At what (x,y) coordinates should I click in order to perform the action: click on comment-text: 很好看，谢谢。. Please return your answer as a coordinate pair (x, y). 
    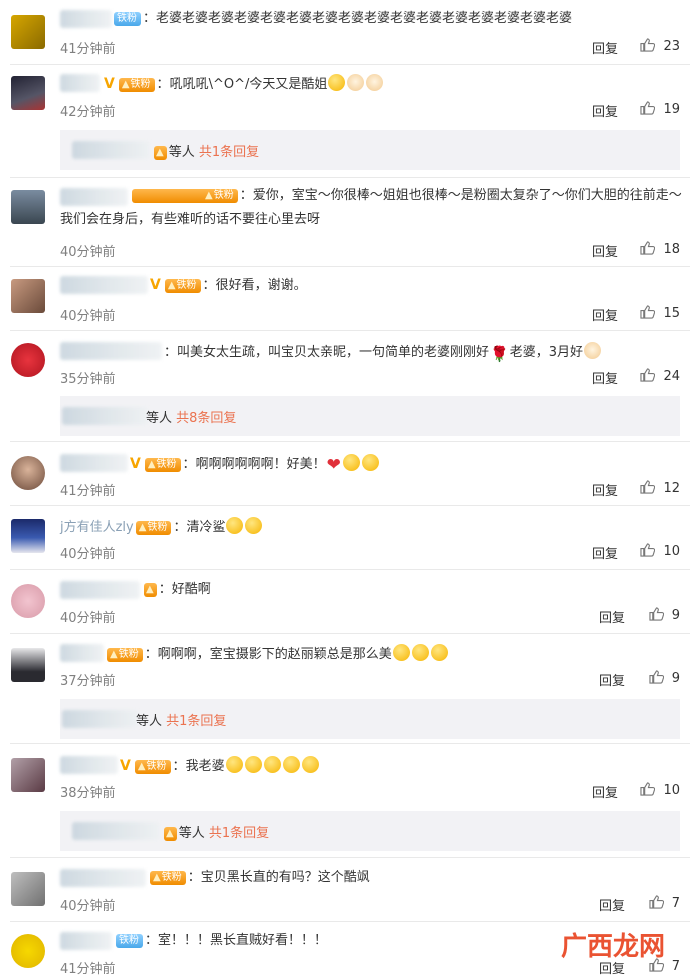
    Looking at the image, I should click on (261, 285).